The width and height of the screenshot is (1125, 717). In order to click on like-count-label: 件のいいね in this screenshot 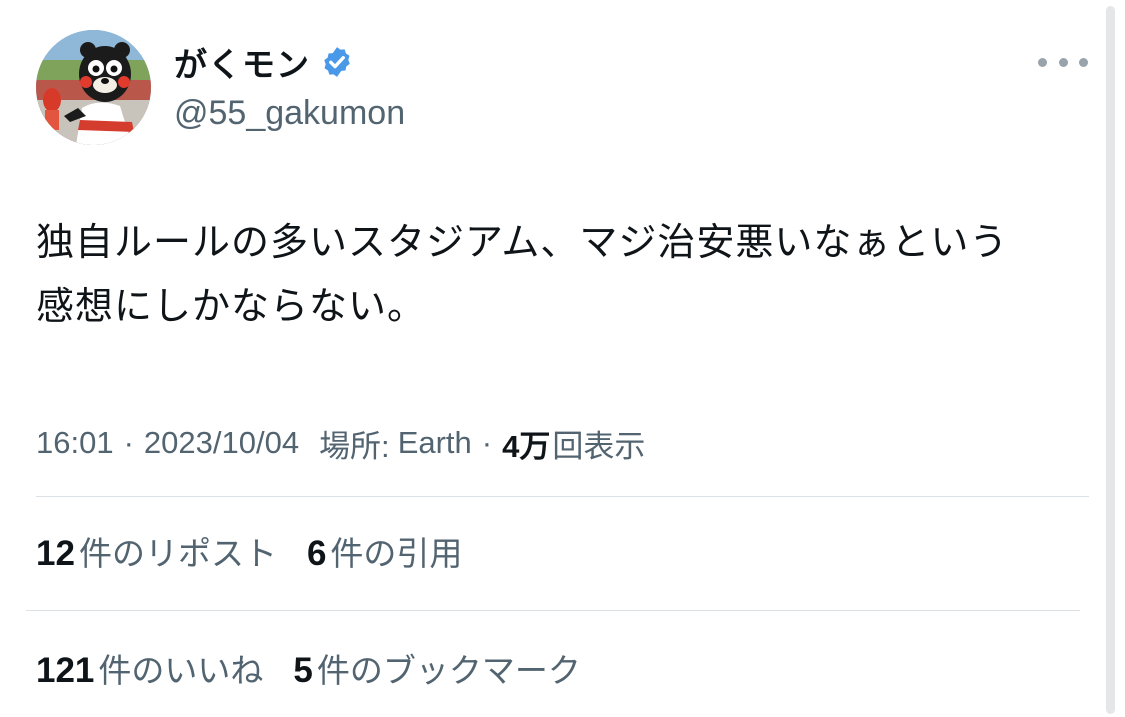, I will do `click(181, 670)`.